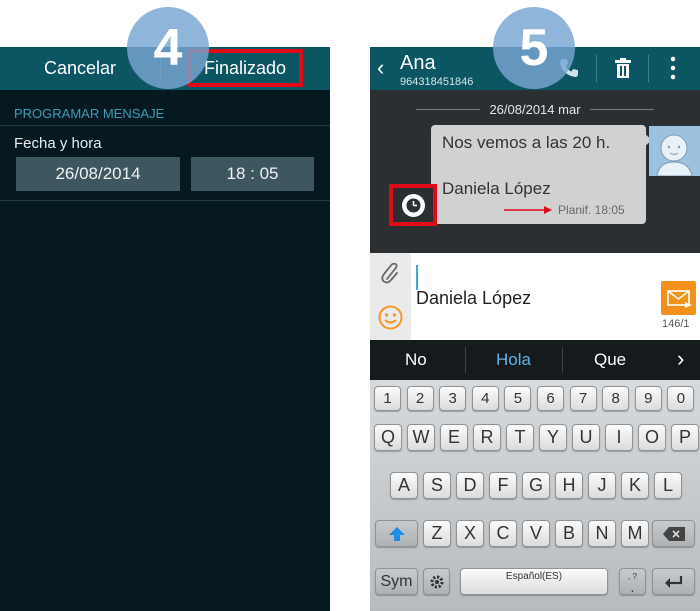  I want to click on contact-name: Ana, so click(418, 63).